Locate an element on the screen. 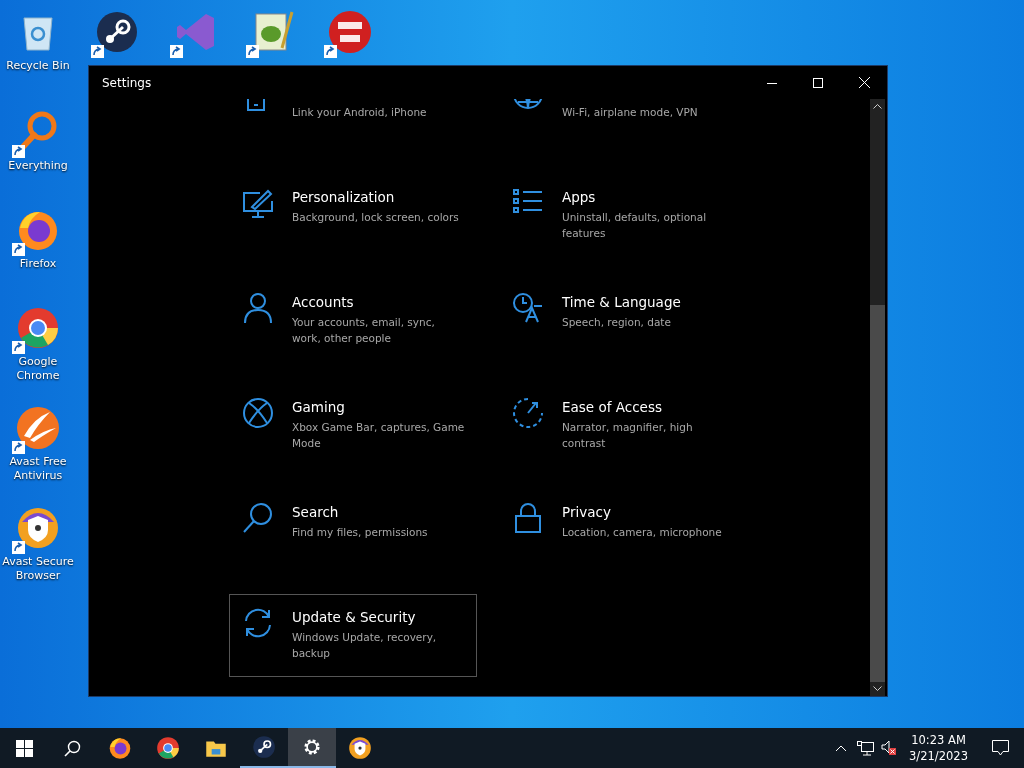 This screenshot has height=768, width=1024. category-description: Background, lock screen, colors is located at coordinates (376, 217).